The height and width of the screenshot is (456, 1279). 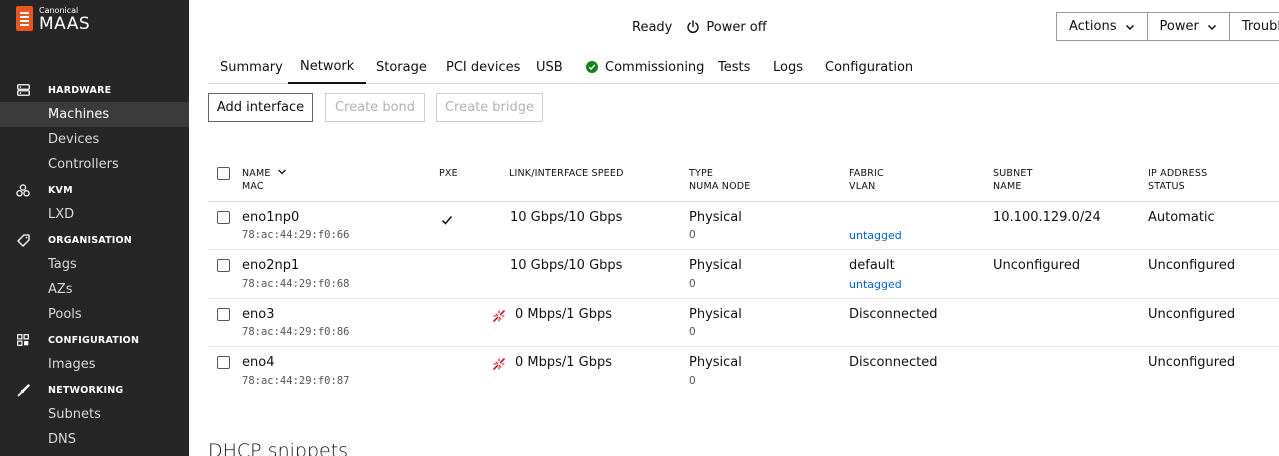 What do you see at coordinates (743, 201) in the screenshot?
I see `table-header-divider` at bounding box center [743, 201].